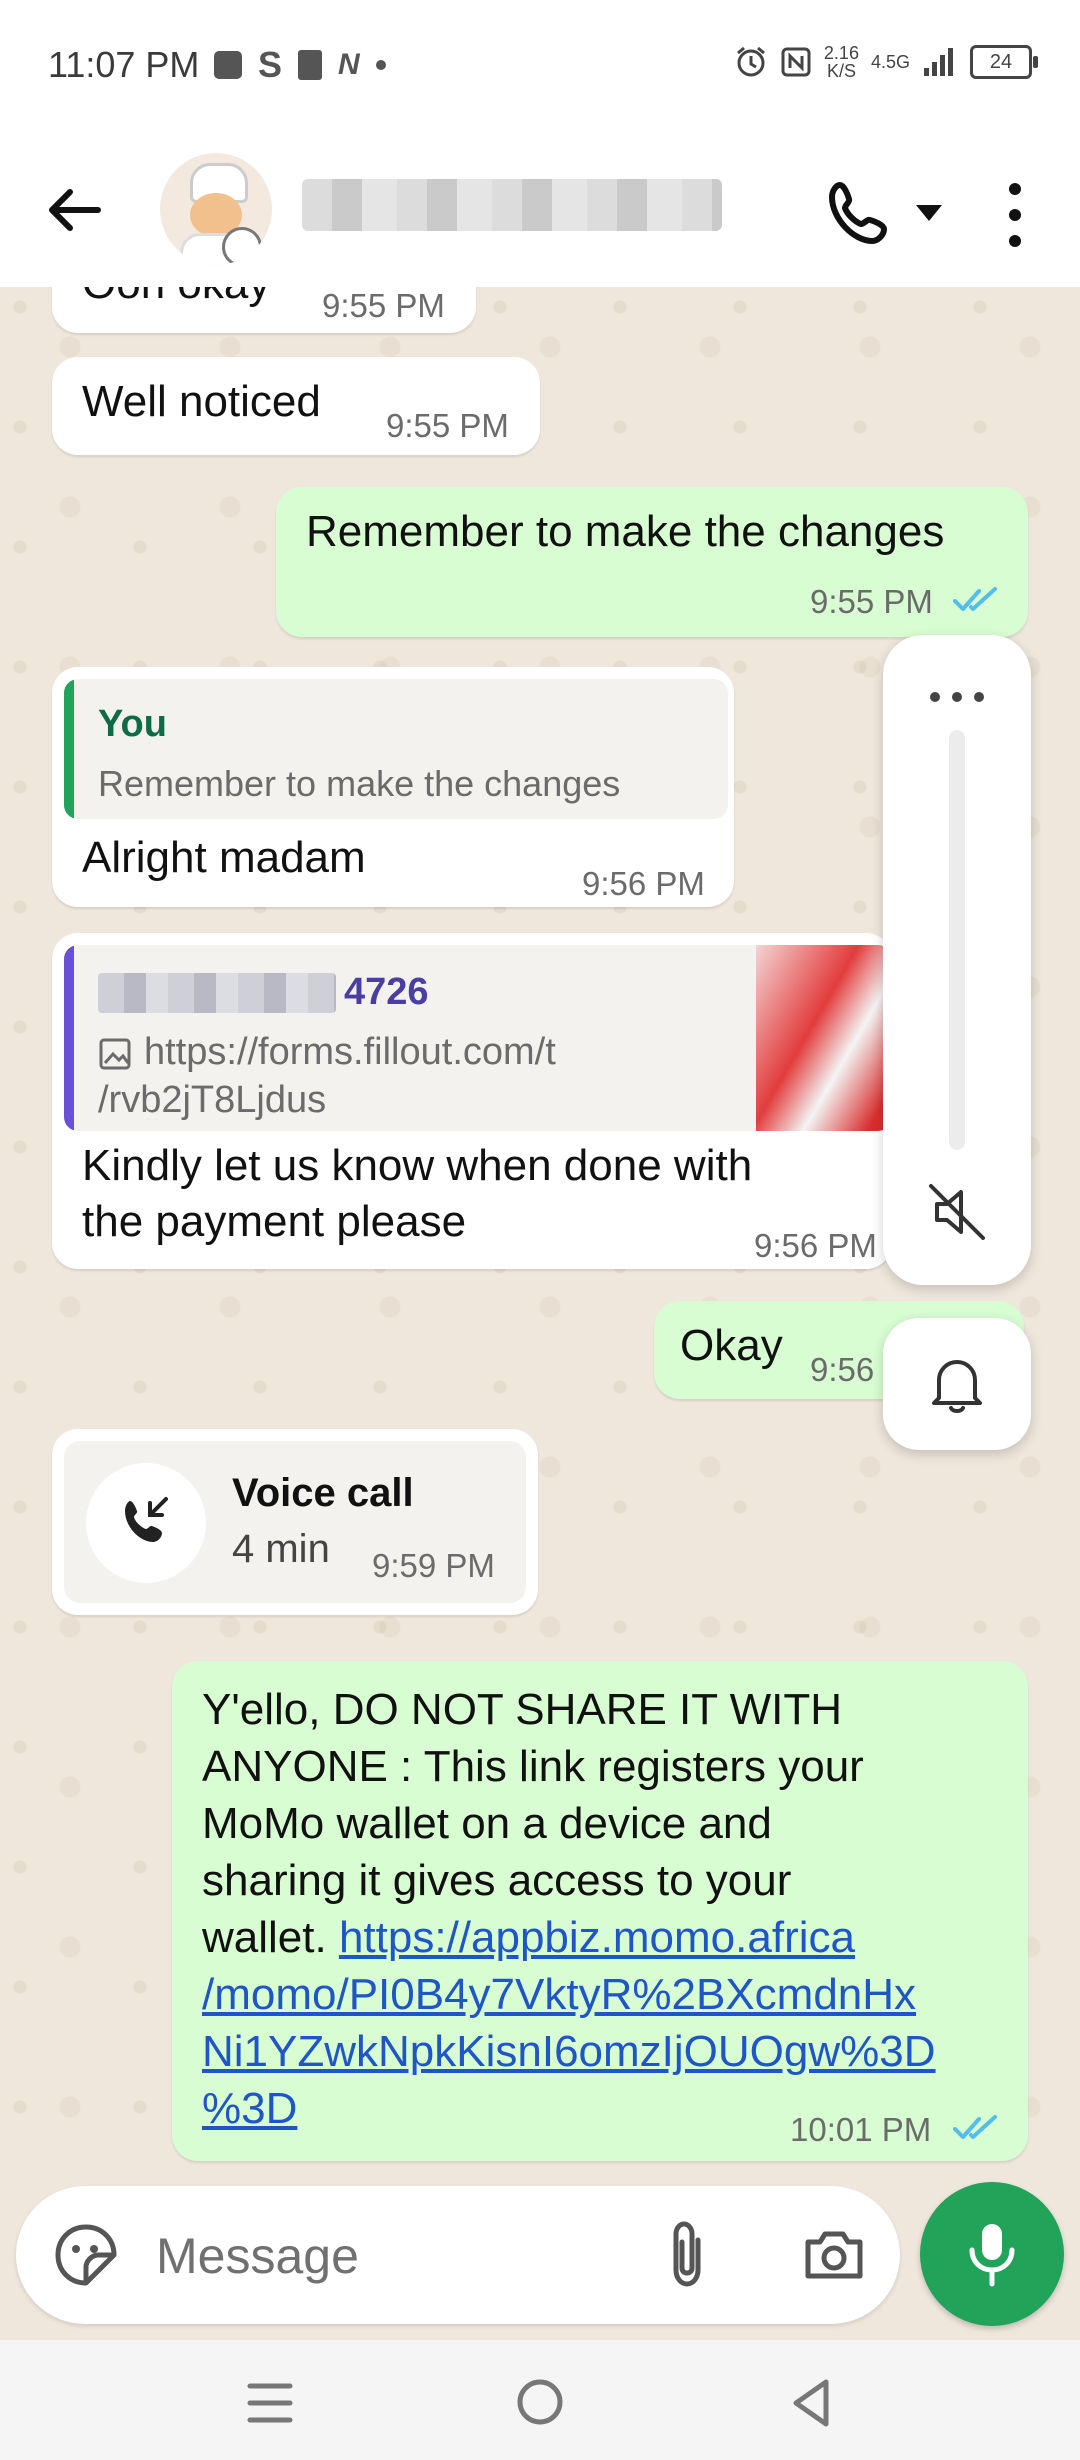  Describe the element at coordinates (270, 2403) in the screenshot. I see `recent-apps-icon` at that location.